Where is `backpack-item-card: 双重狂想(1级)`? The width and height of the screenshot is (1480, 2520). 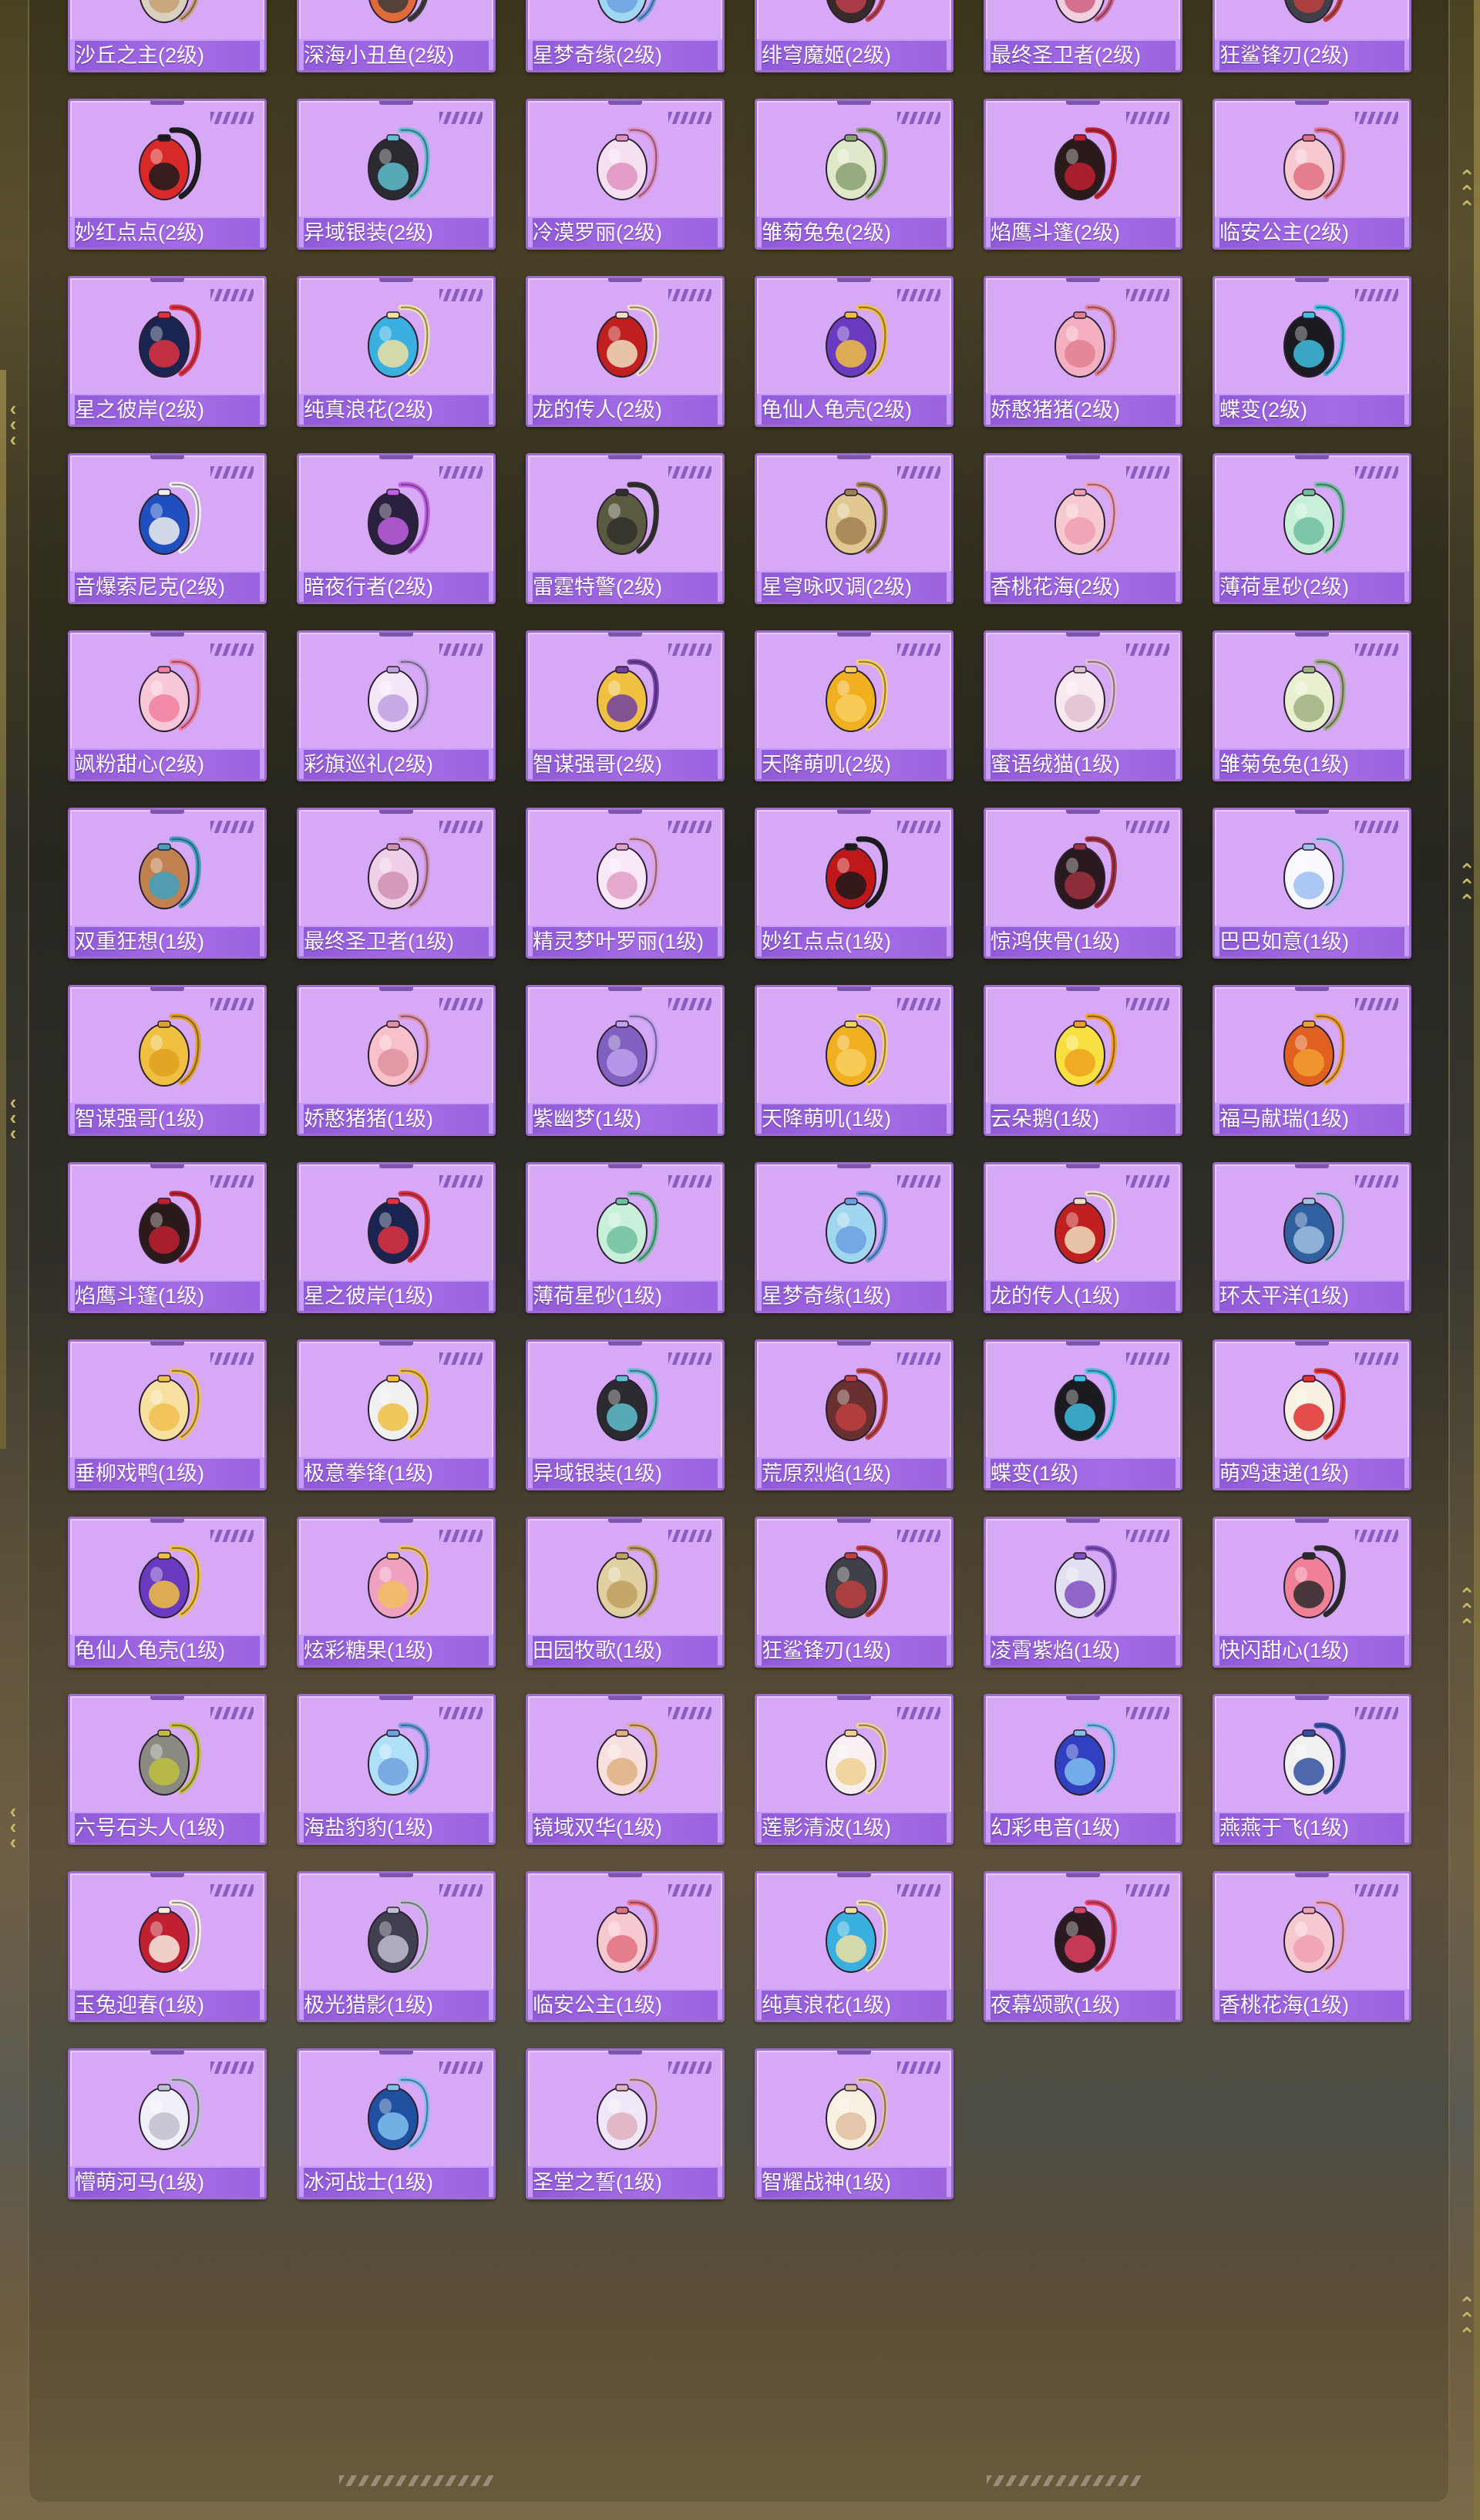 backpack-item-card: 双重狂想(1级) is located at coordinates (168, 884).